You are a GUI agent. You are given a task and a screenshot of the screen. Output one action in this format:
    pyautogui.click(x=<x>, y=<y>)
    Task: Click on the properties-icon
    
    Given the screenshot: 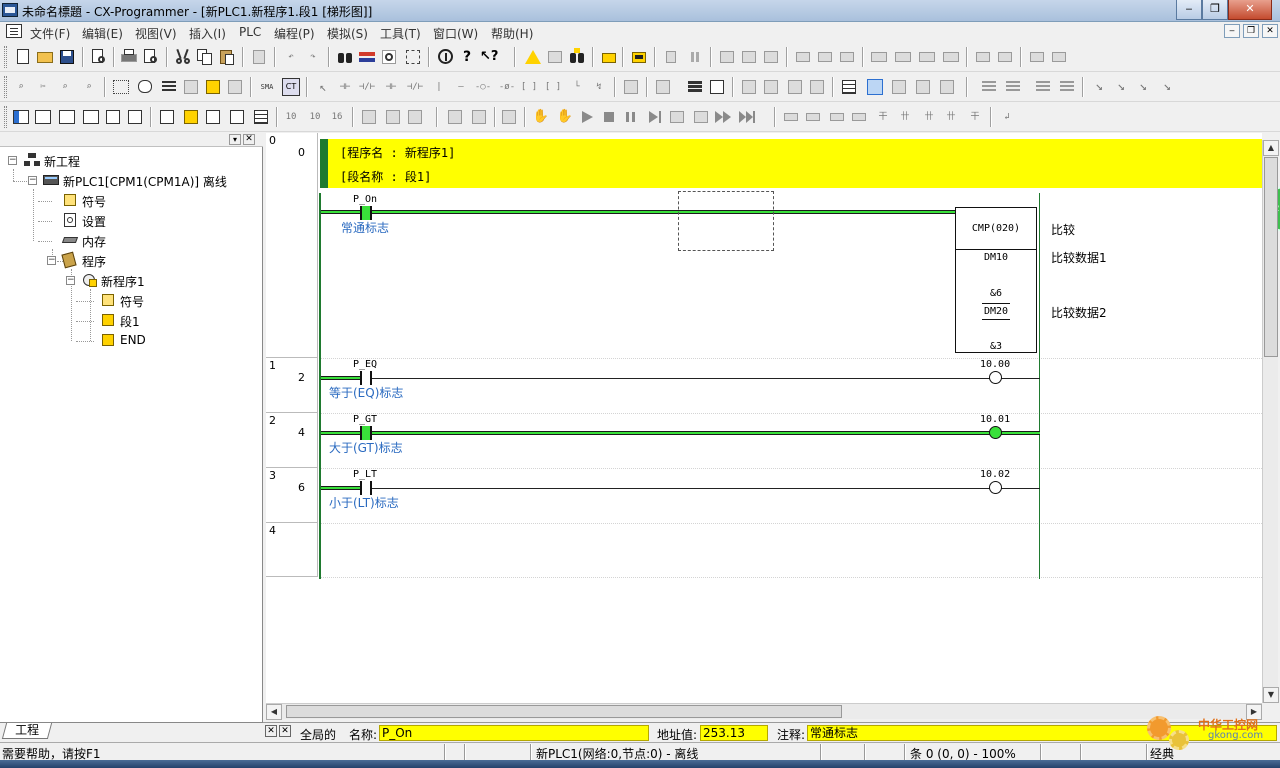 What is the action you would take?
    pyautogui.click(x=113, y=117)
    